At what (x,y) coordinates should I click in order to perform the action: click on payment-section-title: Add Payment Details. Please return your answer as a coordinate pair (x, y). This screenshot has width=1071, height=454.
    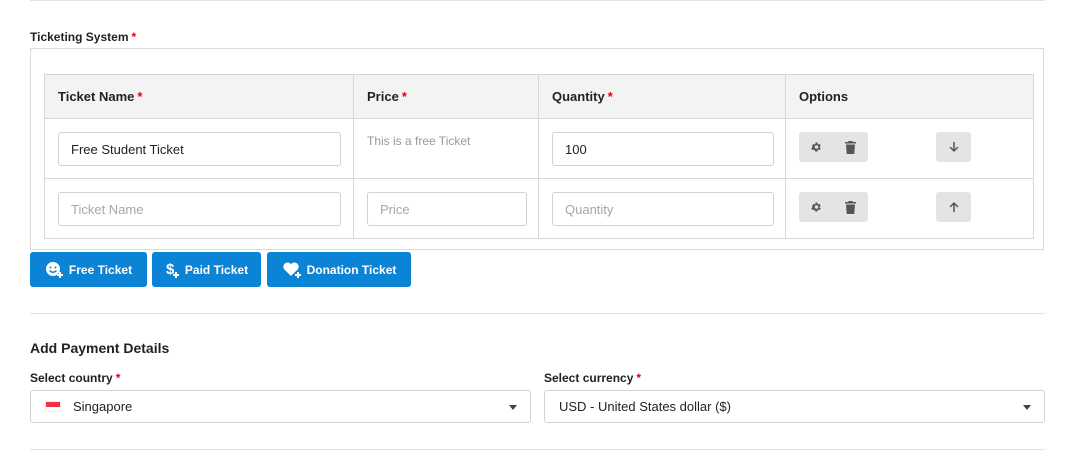
    Looking at the image, I should click on (100, 348).